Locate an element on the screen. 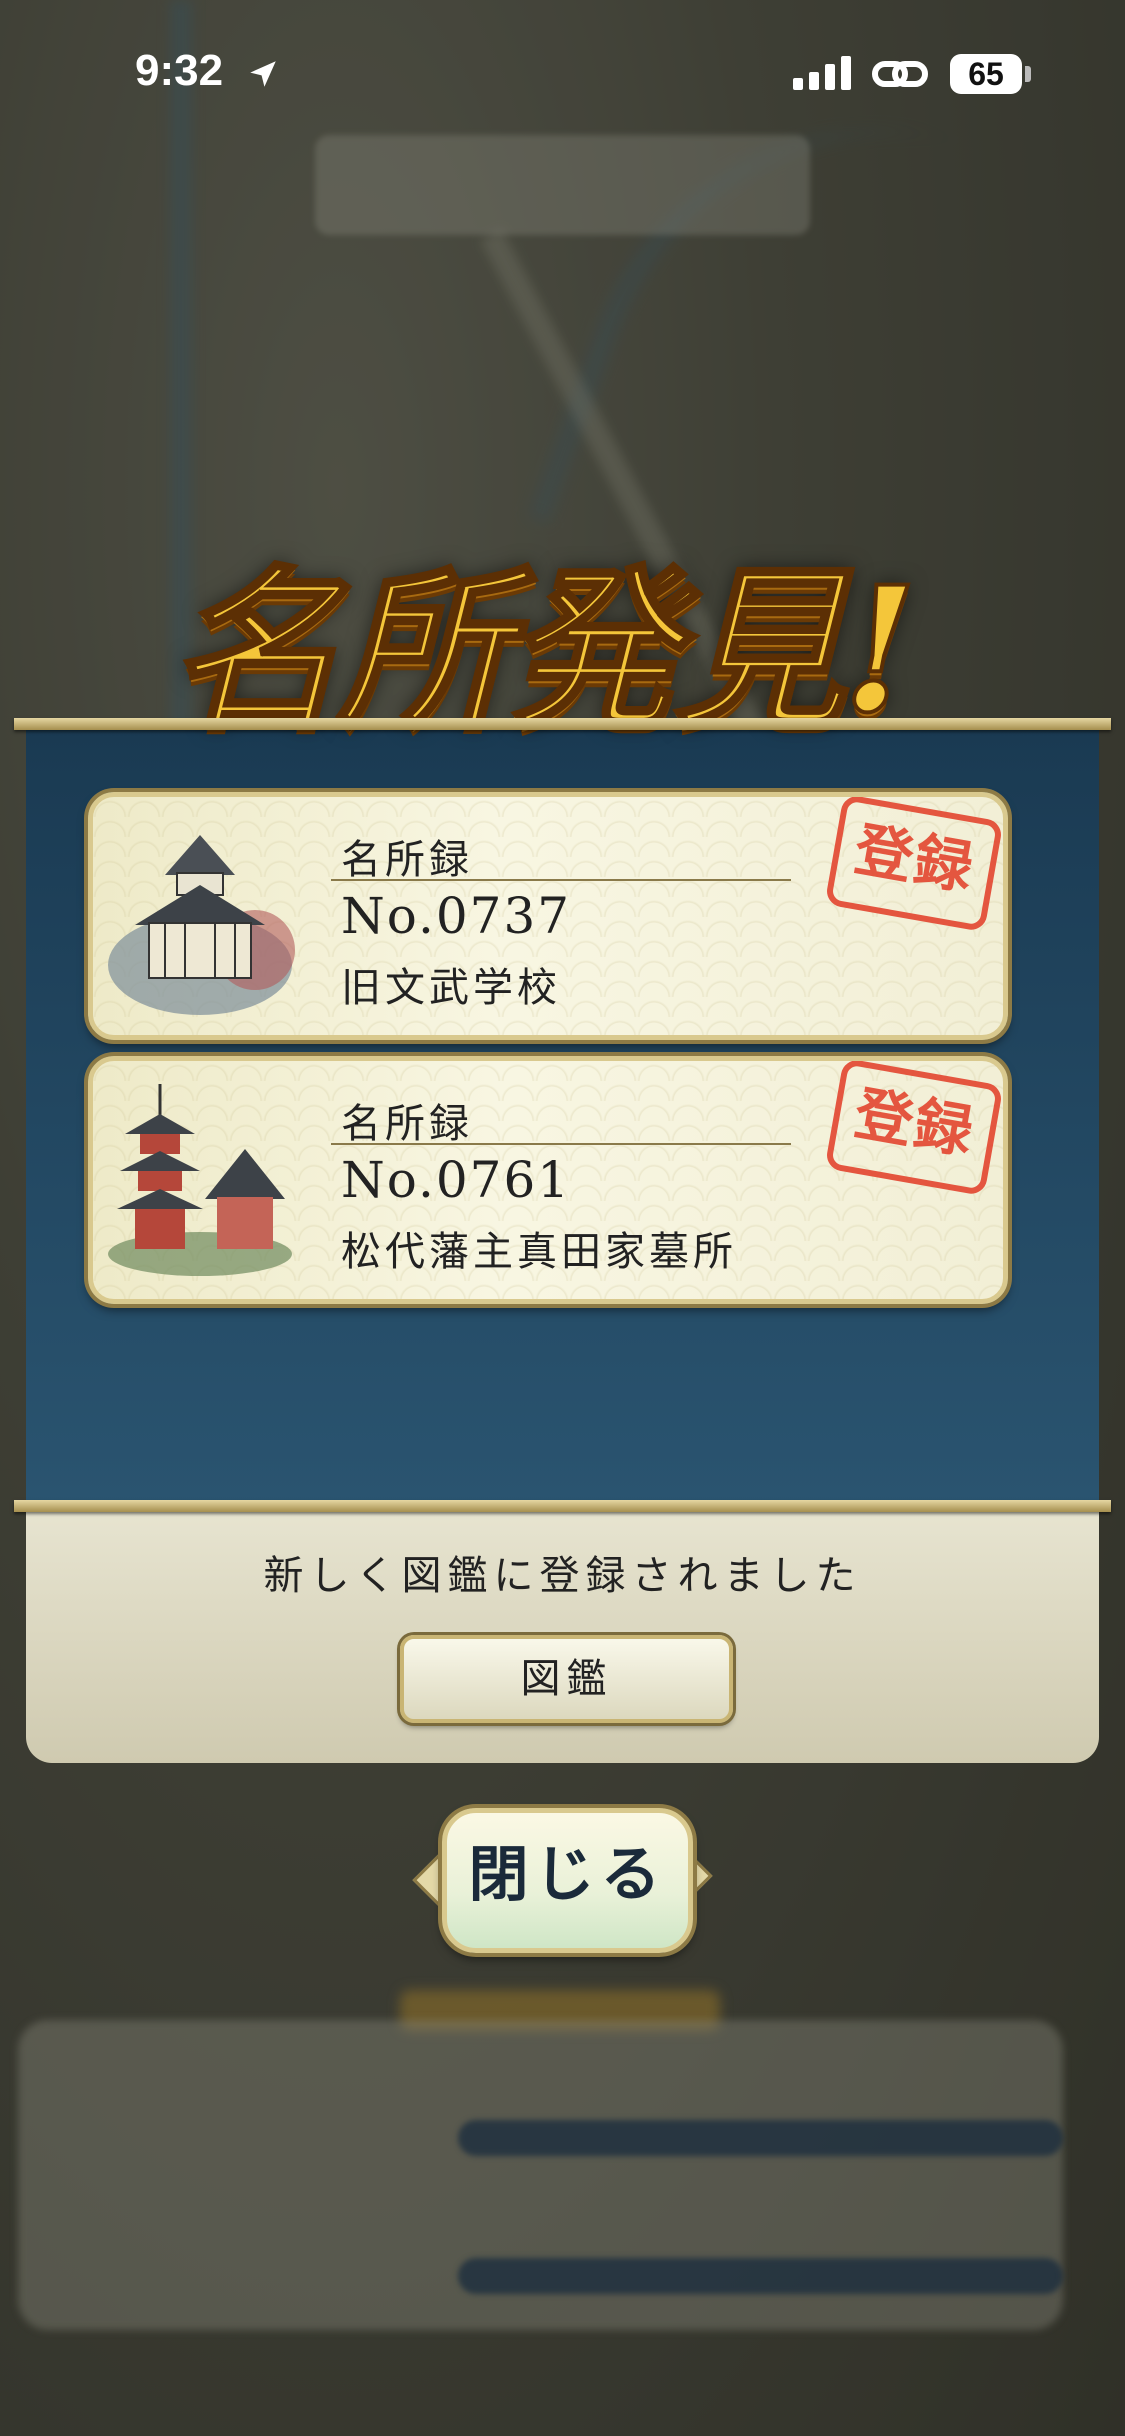 Image resolution: width=1125 pixels, height=2436 pixels. battery-icon: 65 is located at coordinates (986, 74).